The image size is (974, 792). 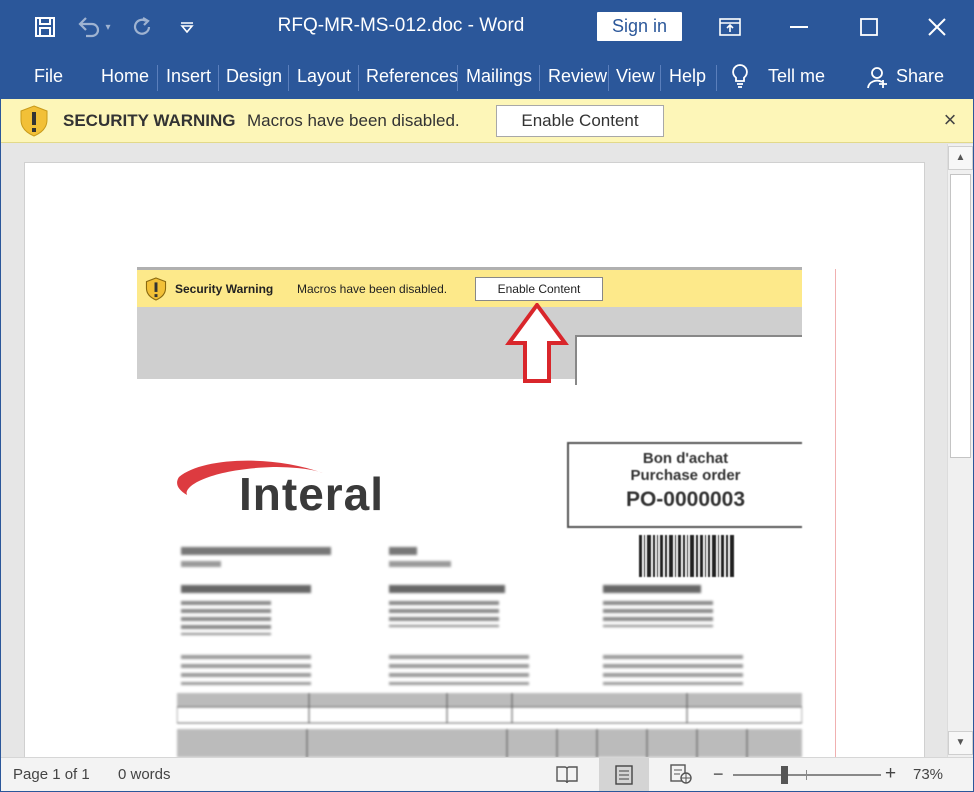 I want to click on zoom-slider, so click(x=807, y=775).